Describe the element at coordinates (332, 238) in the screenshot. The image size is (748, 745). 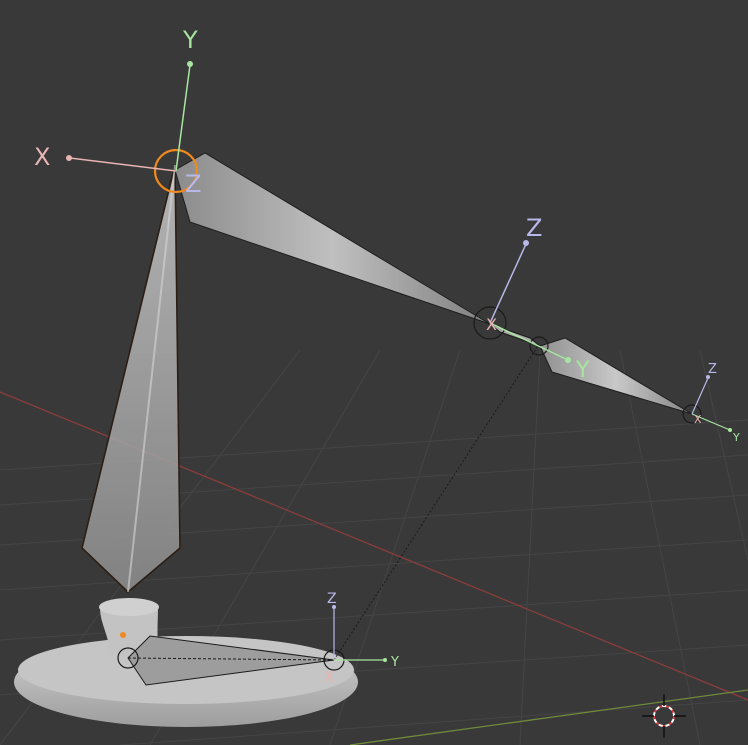
I see `bone-upper-arm` at that location.